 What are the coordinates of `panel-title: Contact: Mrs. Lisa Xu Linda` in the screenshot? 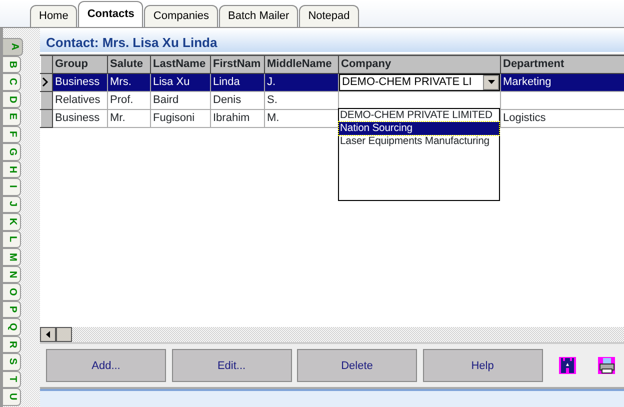 It's located at (332, 41).